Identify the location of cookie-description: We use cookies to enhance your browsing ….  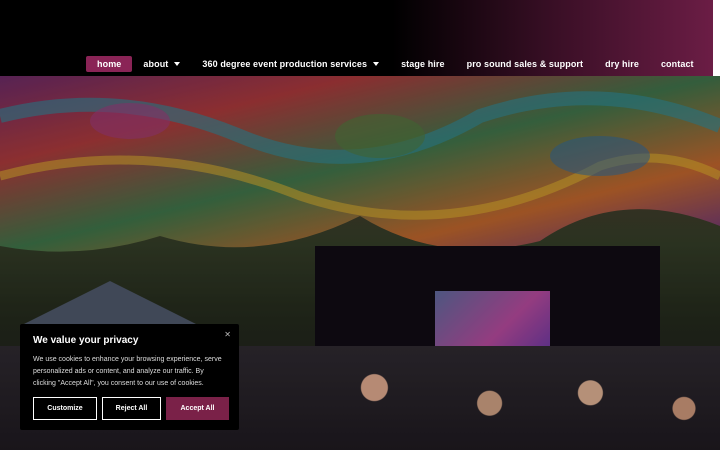
(127, 371).